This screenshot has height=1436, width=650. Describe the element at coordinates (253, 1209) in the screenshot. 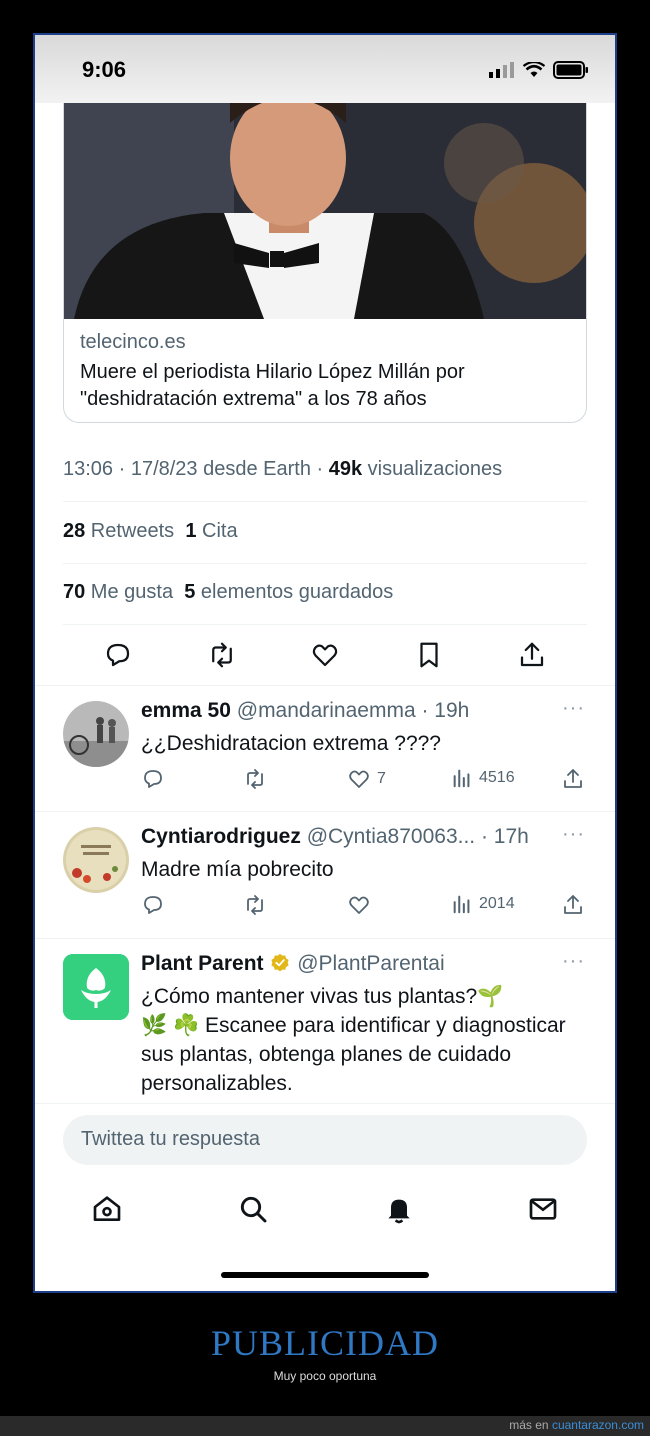

I see `search-icon` at that location.